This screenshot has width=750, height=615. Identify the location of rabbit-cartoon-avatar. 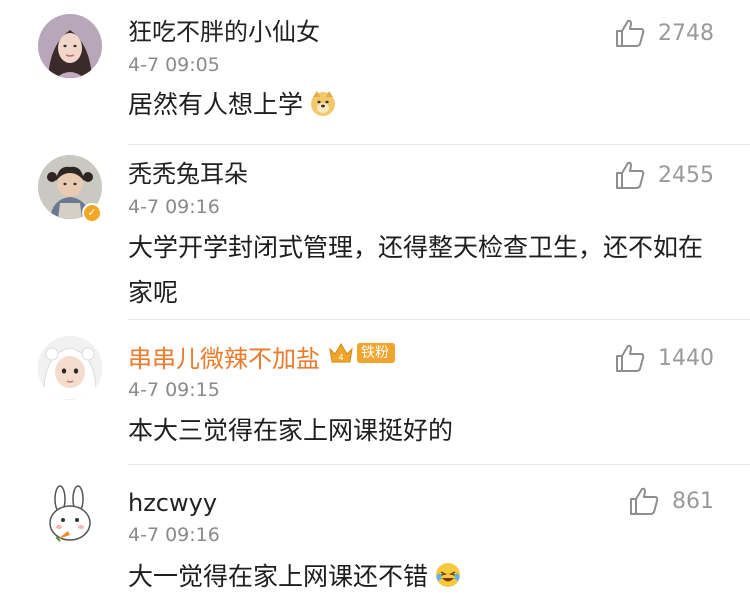
(70, 515).